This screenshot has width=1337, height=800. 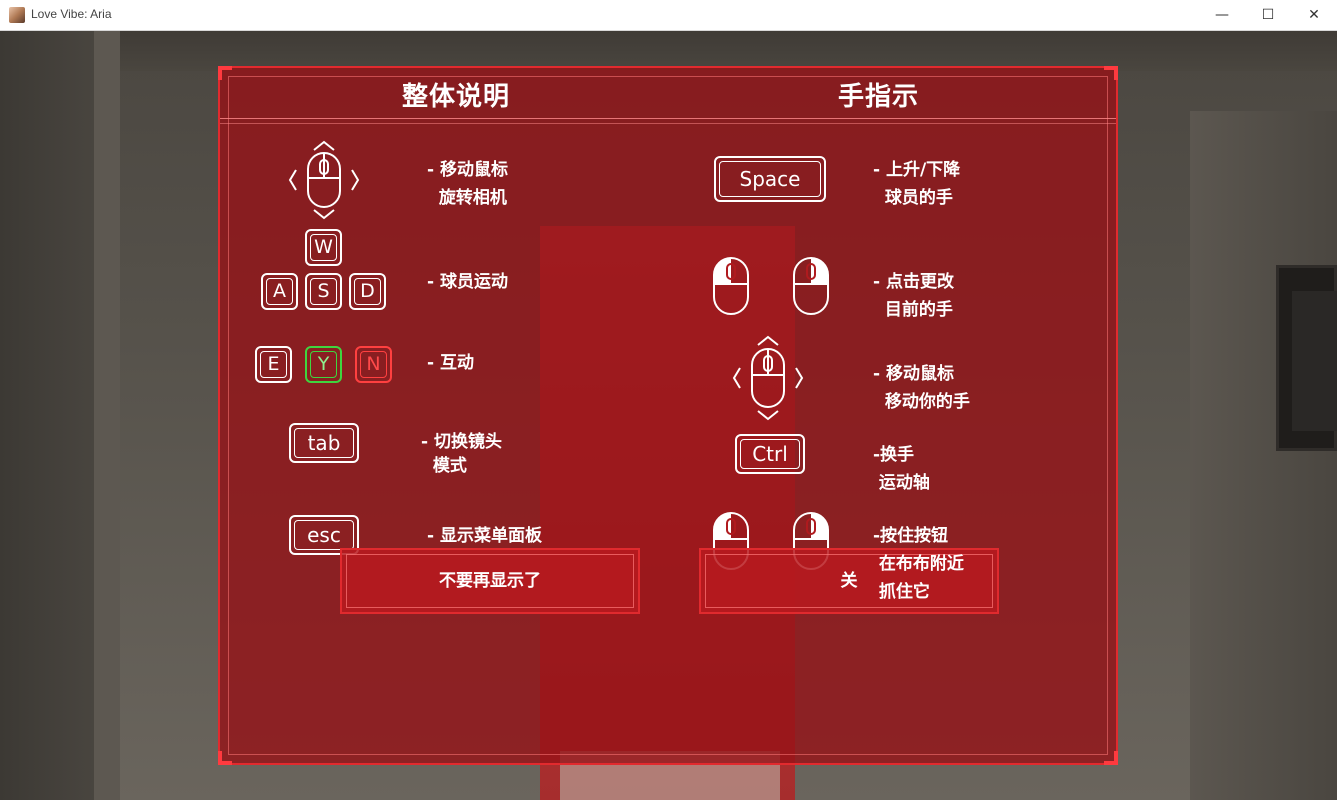 I want to click on tab-key: tab, so click(x=324, y=443).